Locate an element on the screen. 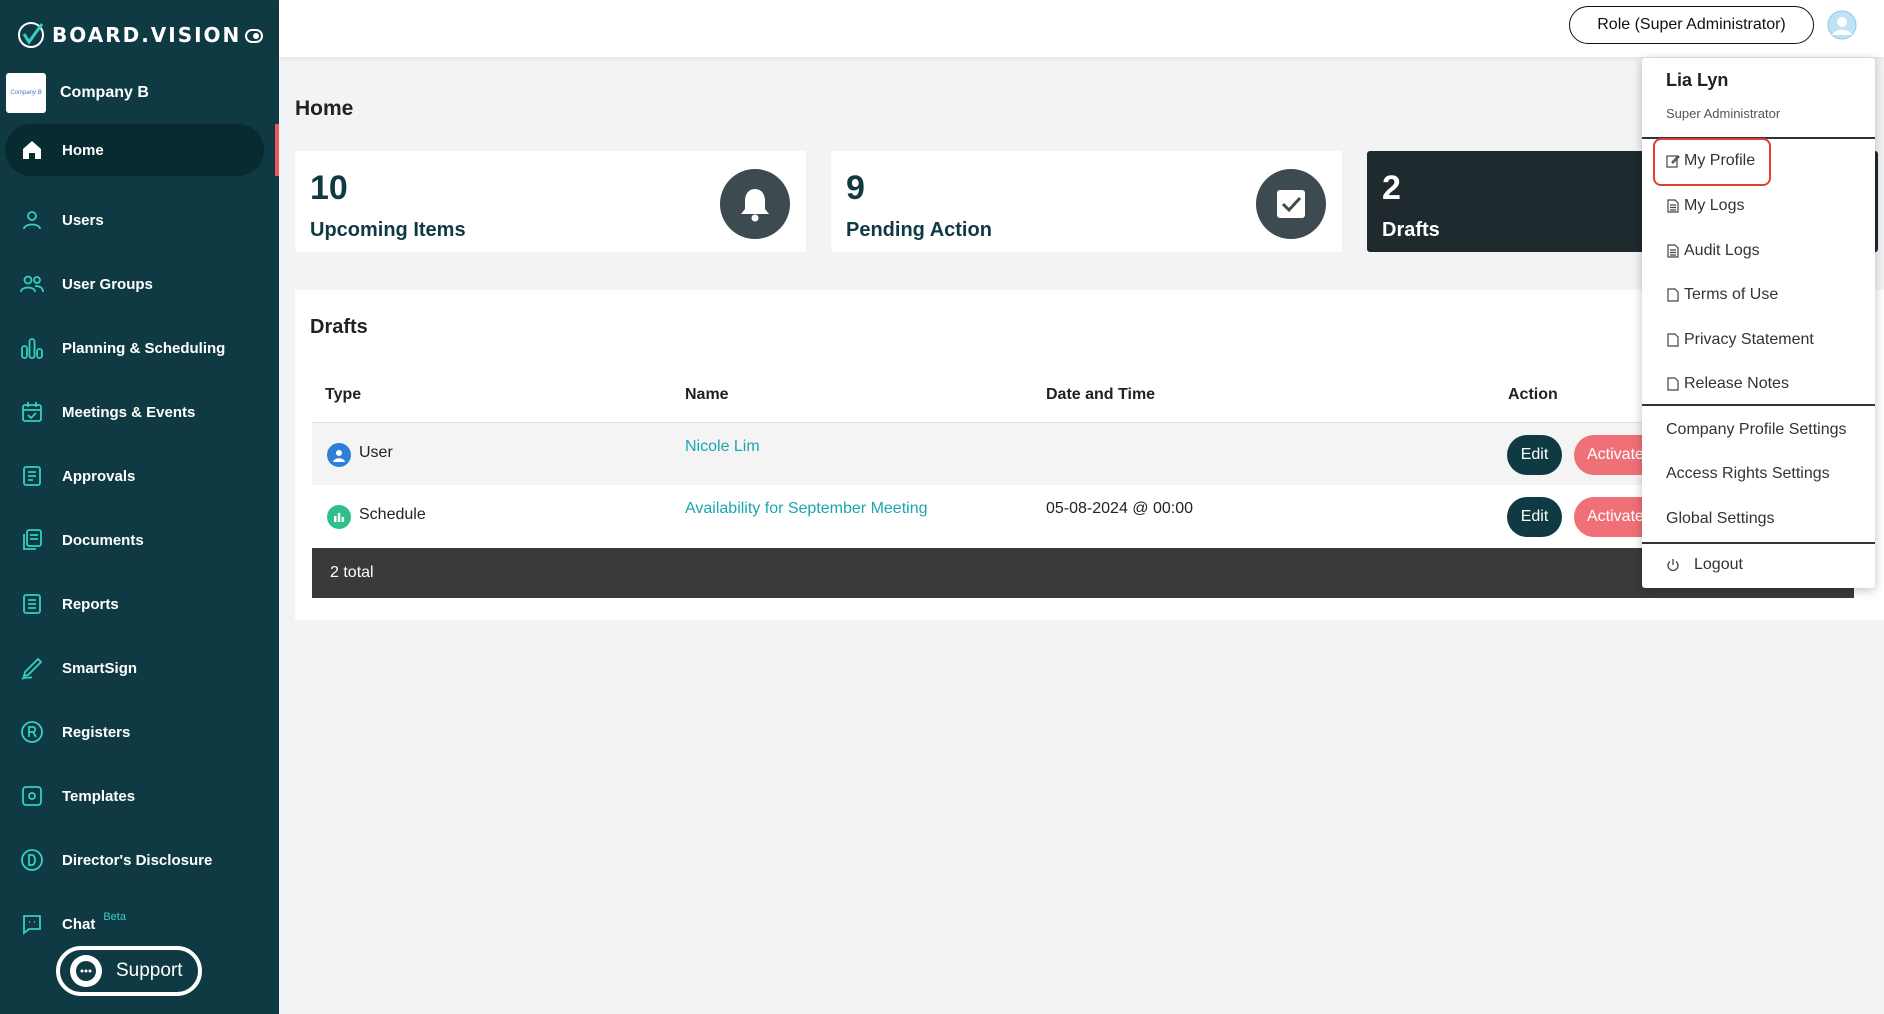  toggle-icon is located at coordinates (254, 36).